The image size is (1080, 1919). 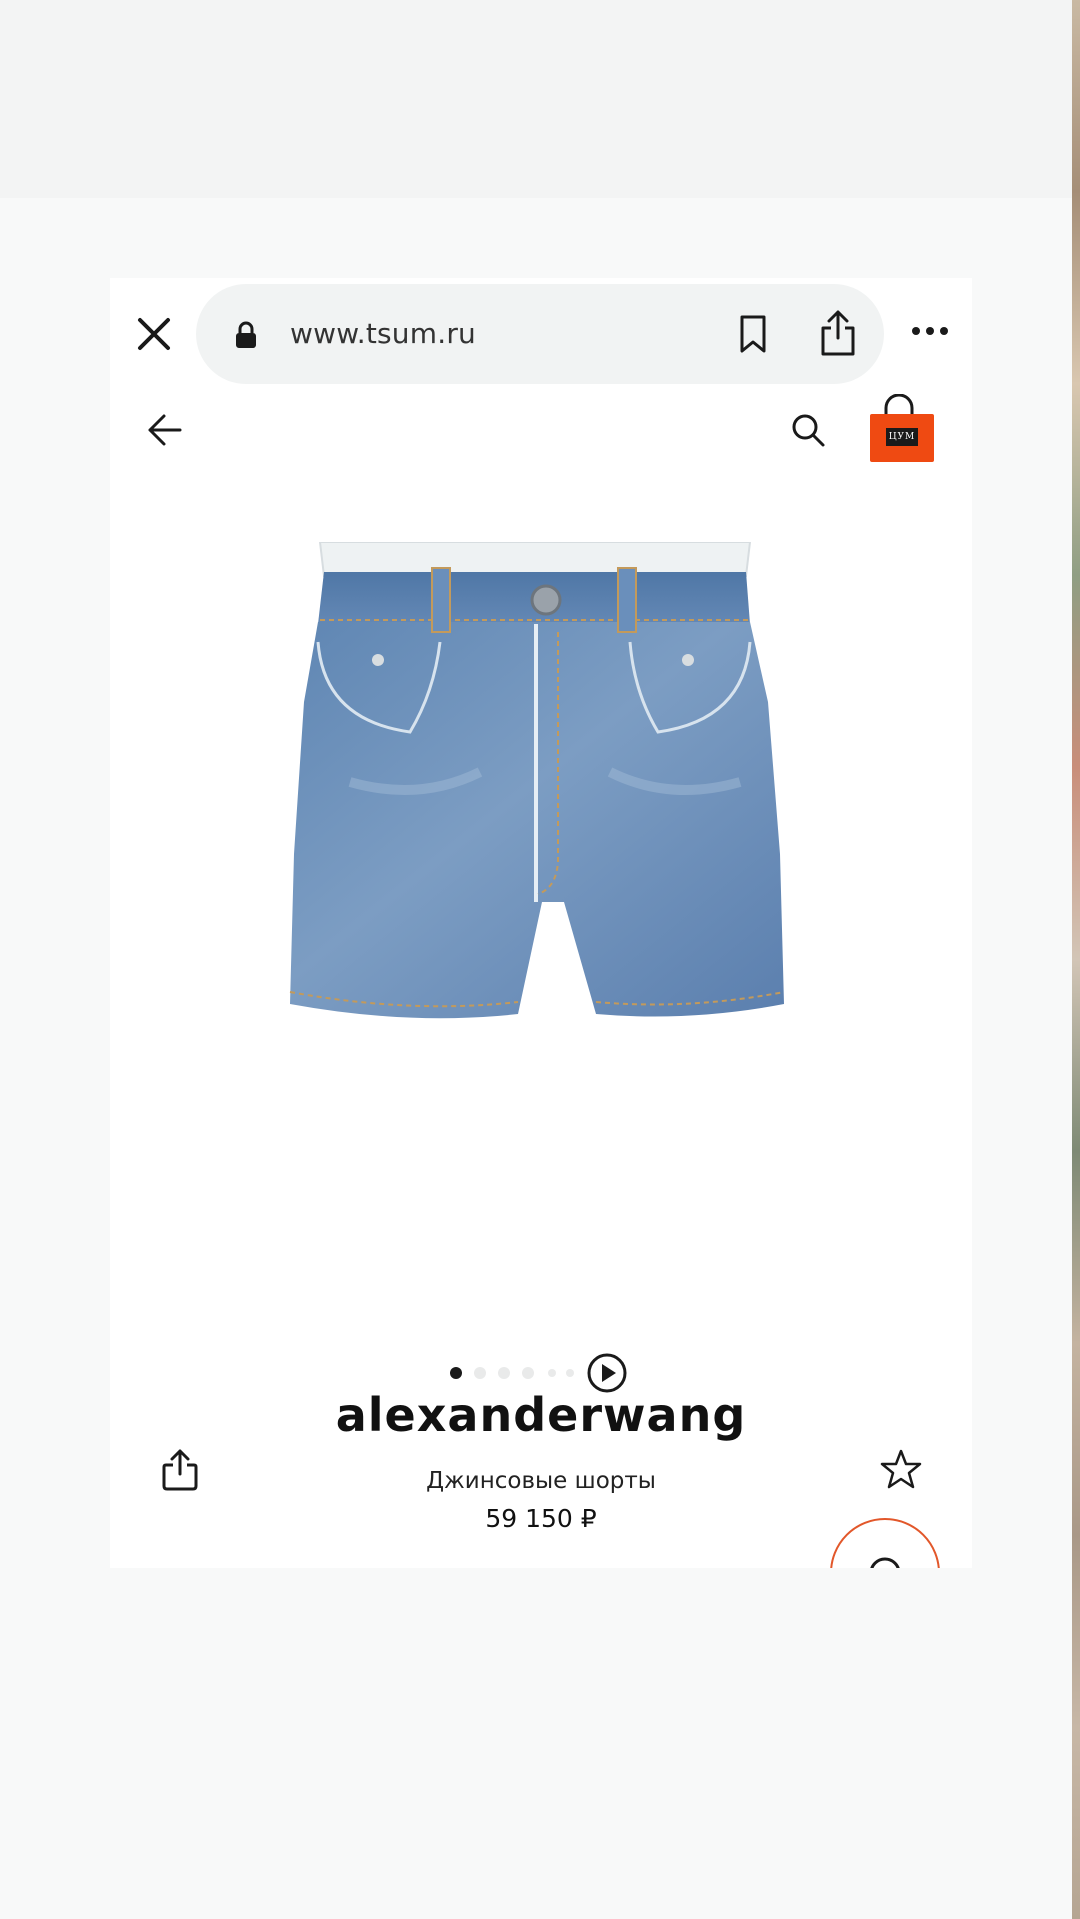 What do you see at coordinates (456, 1373) in the screenshot?
I see `gallery-dot-active` at bounding box center [456, 1373].